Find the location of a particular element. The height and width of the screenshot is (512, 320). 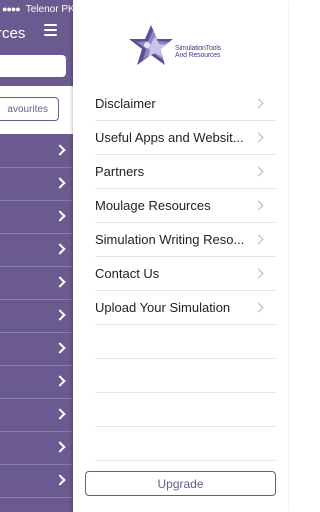

logo: SimulationTools And Resources is located at coordinates (184, 48).